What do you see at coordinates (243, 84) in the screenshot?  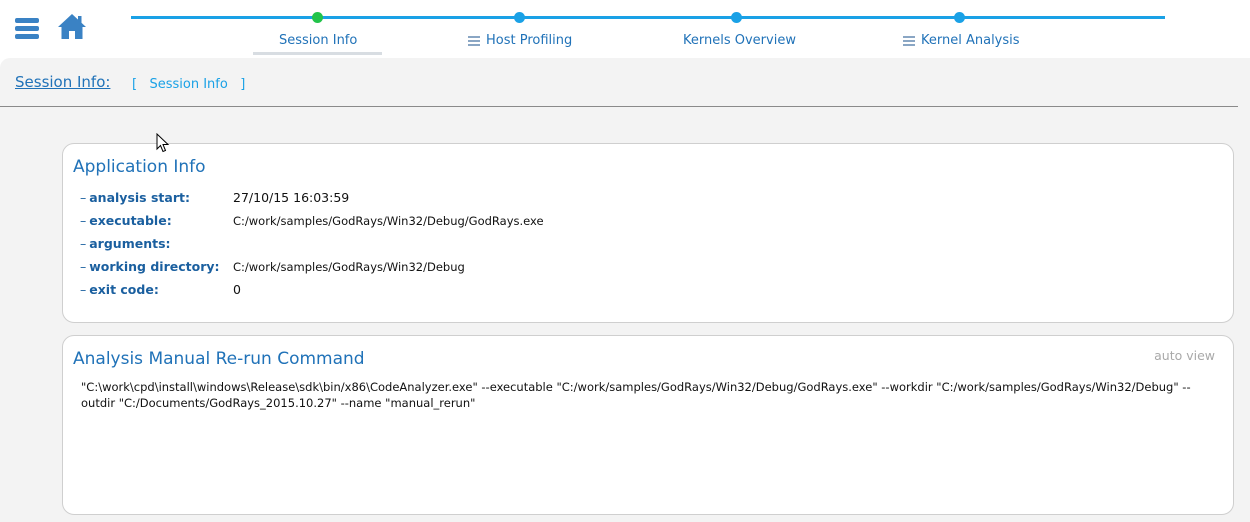 I see `breadcrumb-close-bracket: ]` at bounding box center [243, 84].